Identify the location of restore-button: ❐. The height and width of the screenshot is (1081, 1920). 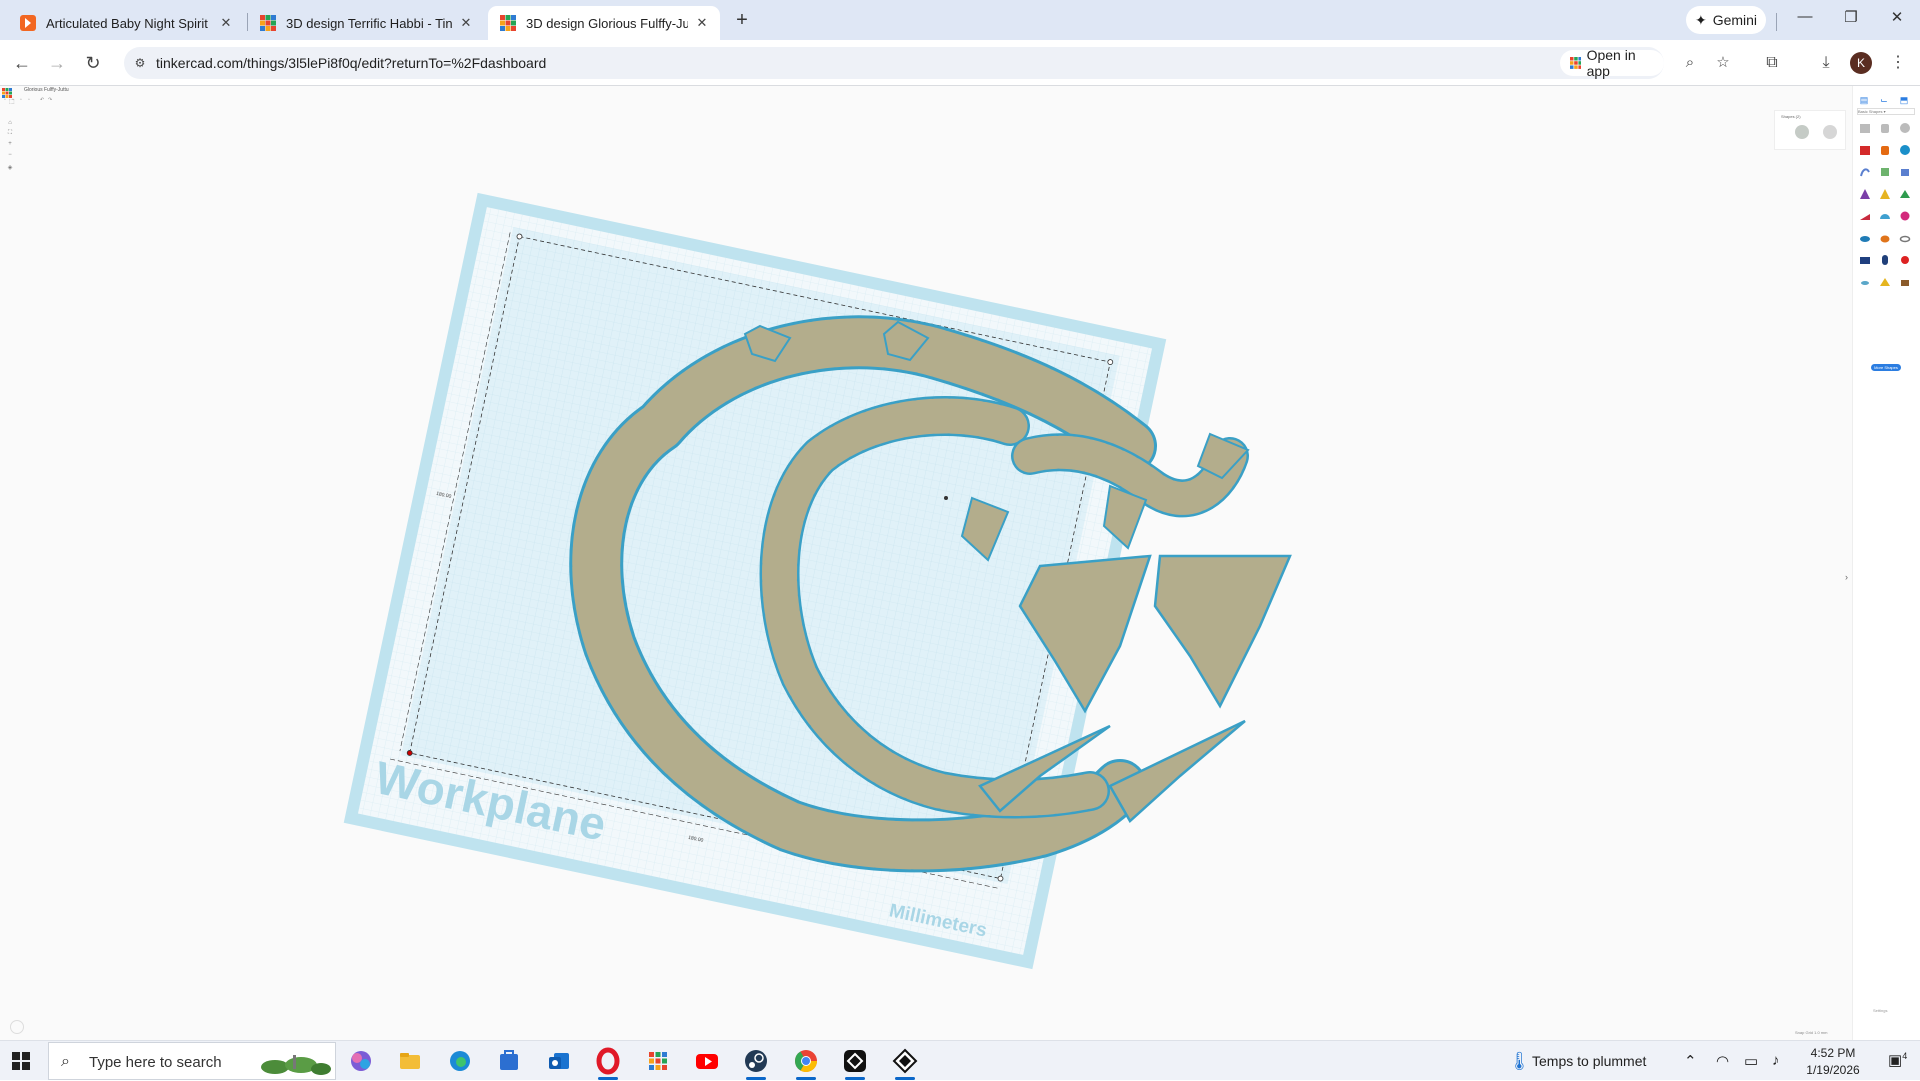
(1851, 20).